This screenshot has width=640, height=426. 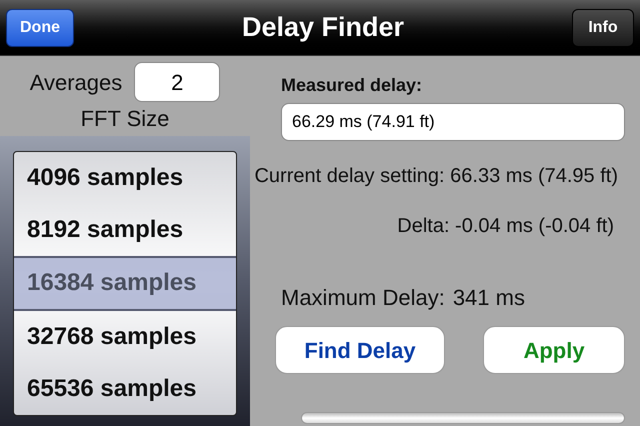 What do you see at coordinates (125, 119) in the screenshot?
I see `fft-size-label: FFT Size` at bounding box center [125, 119].